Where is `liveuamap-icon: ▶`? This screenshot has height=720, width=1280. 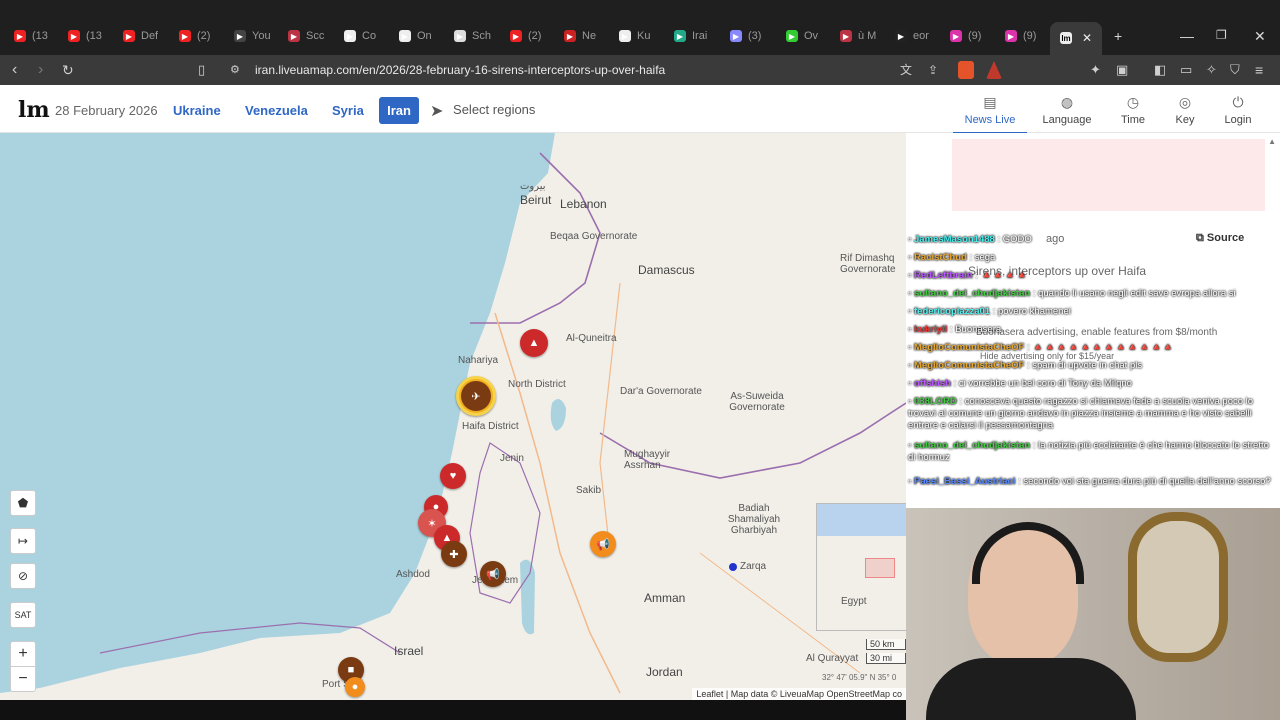
liveuamap-icon: ▶ is located at coordinates (625, 36).